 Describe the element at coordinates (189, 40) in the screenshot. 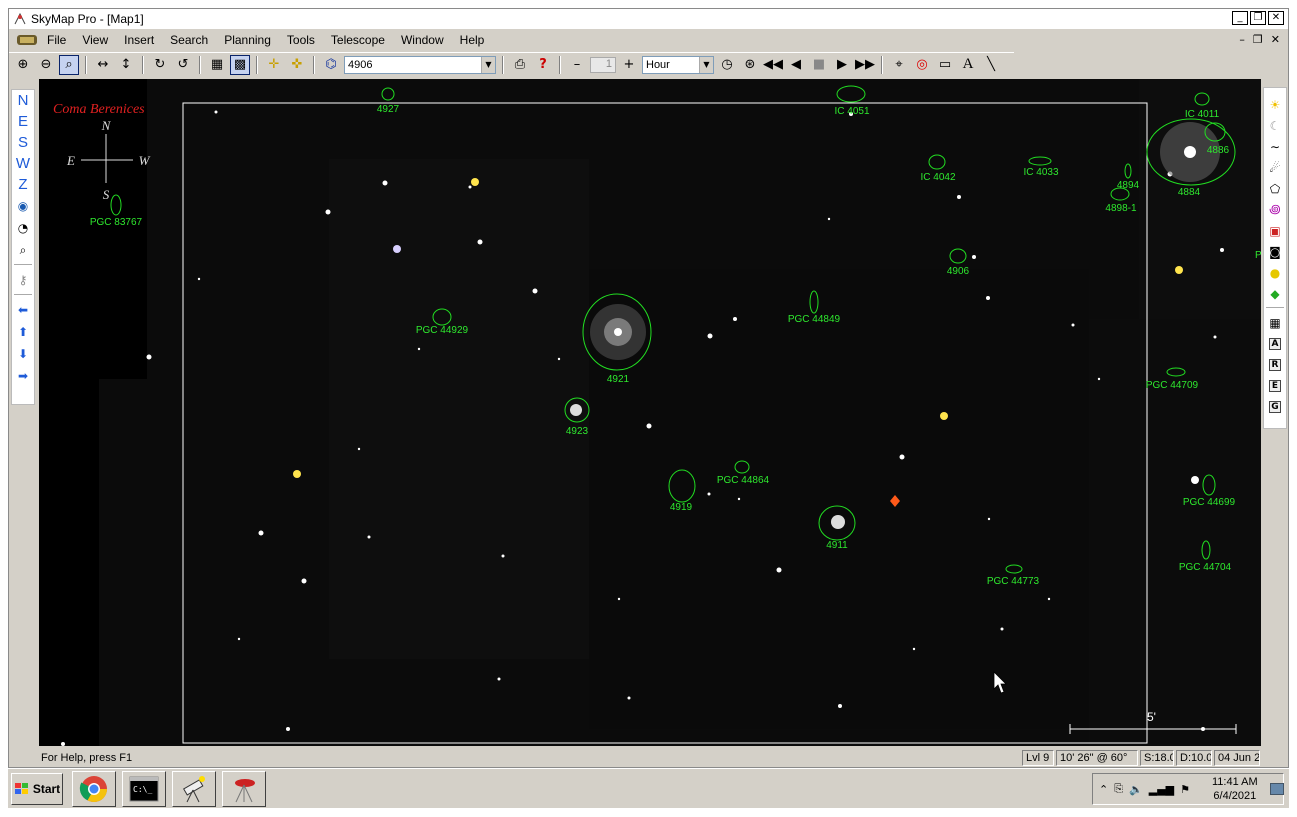

I see `menu-search: Search` at that location.